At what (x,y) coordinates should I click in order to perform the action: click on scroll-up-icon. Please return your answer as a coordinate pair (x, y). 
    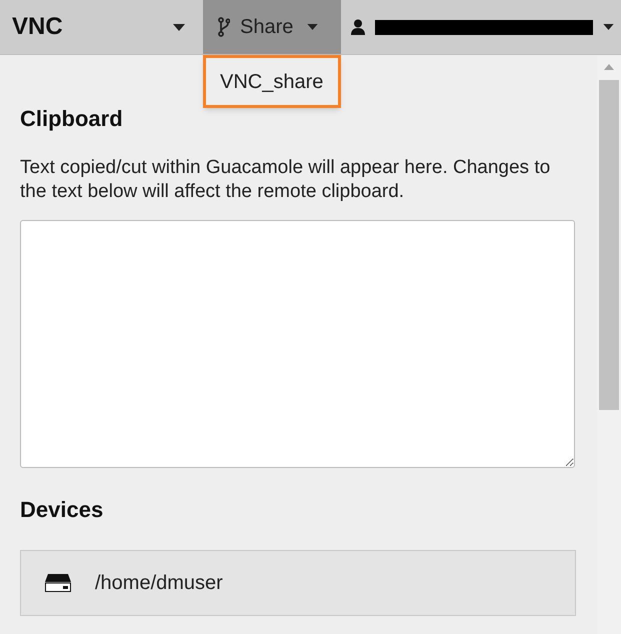
    Looking at the image, I should click on (609, 67).